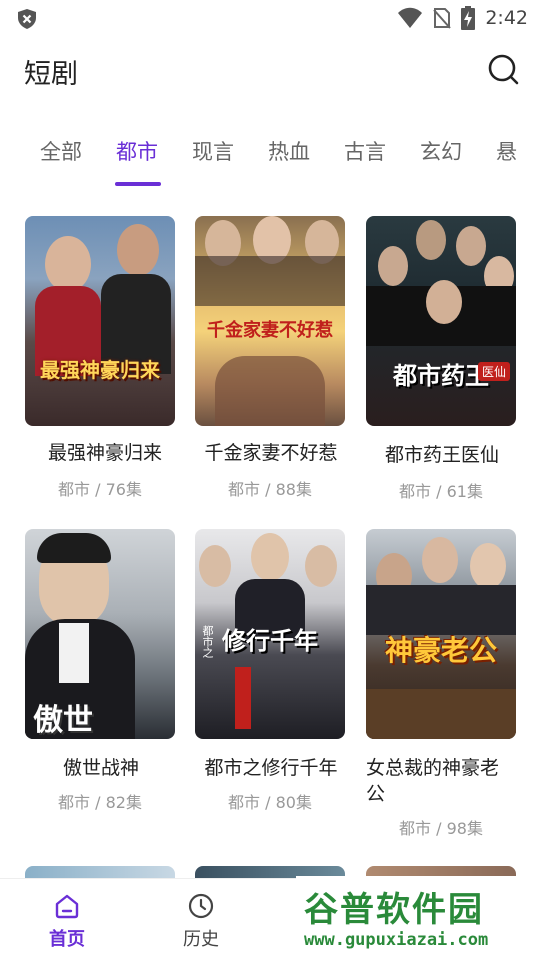  Describe the element at coordinates (271, 453) in the screenshot. I see `drama-title: 千金家妻不好惹` at that location.